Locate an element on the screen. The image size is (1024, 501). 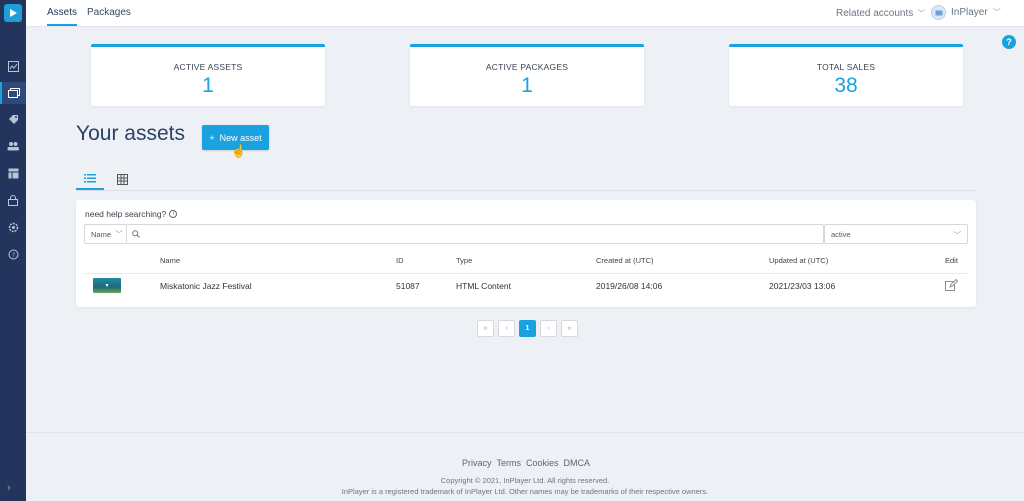
search-help: need help searching? i is located at coordinates (131, 214).